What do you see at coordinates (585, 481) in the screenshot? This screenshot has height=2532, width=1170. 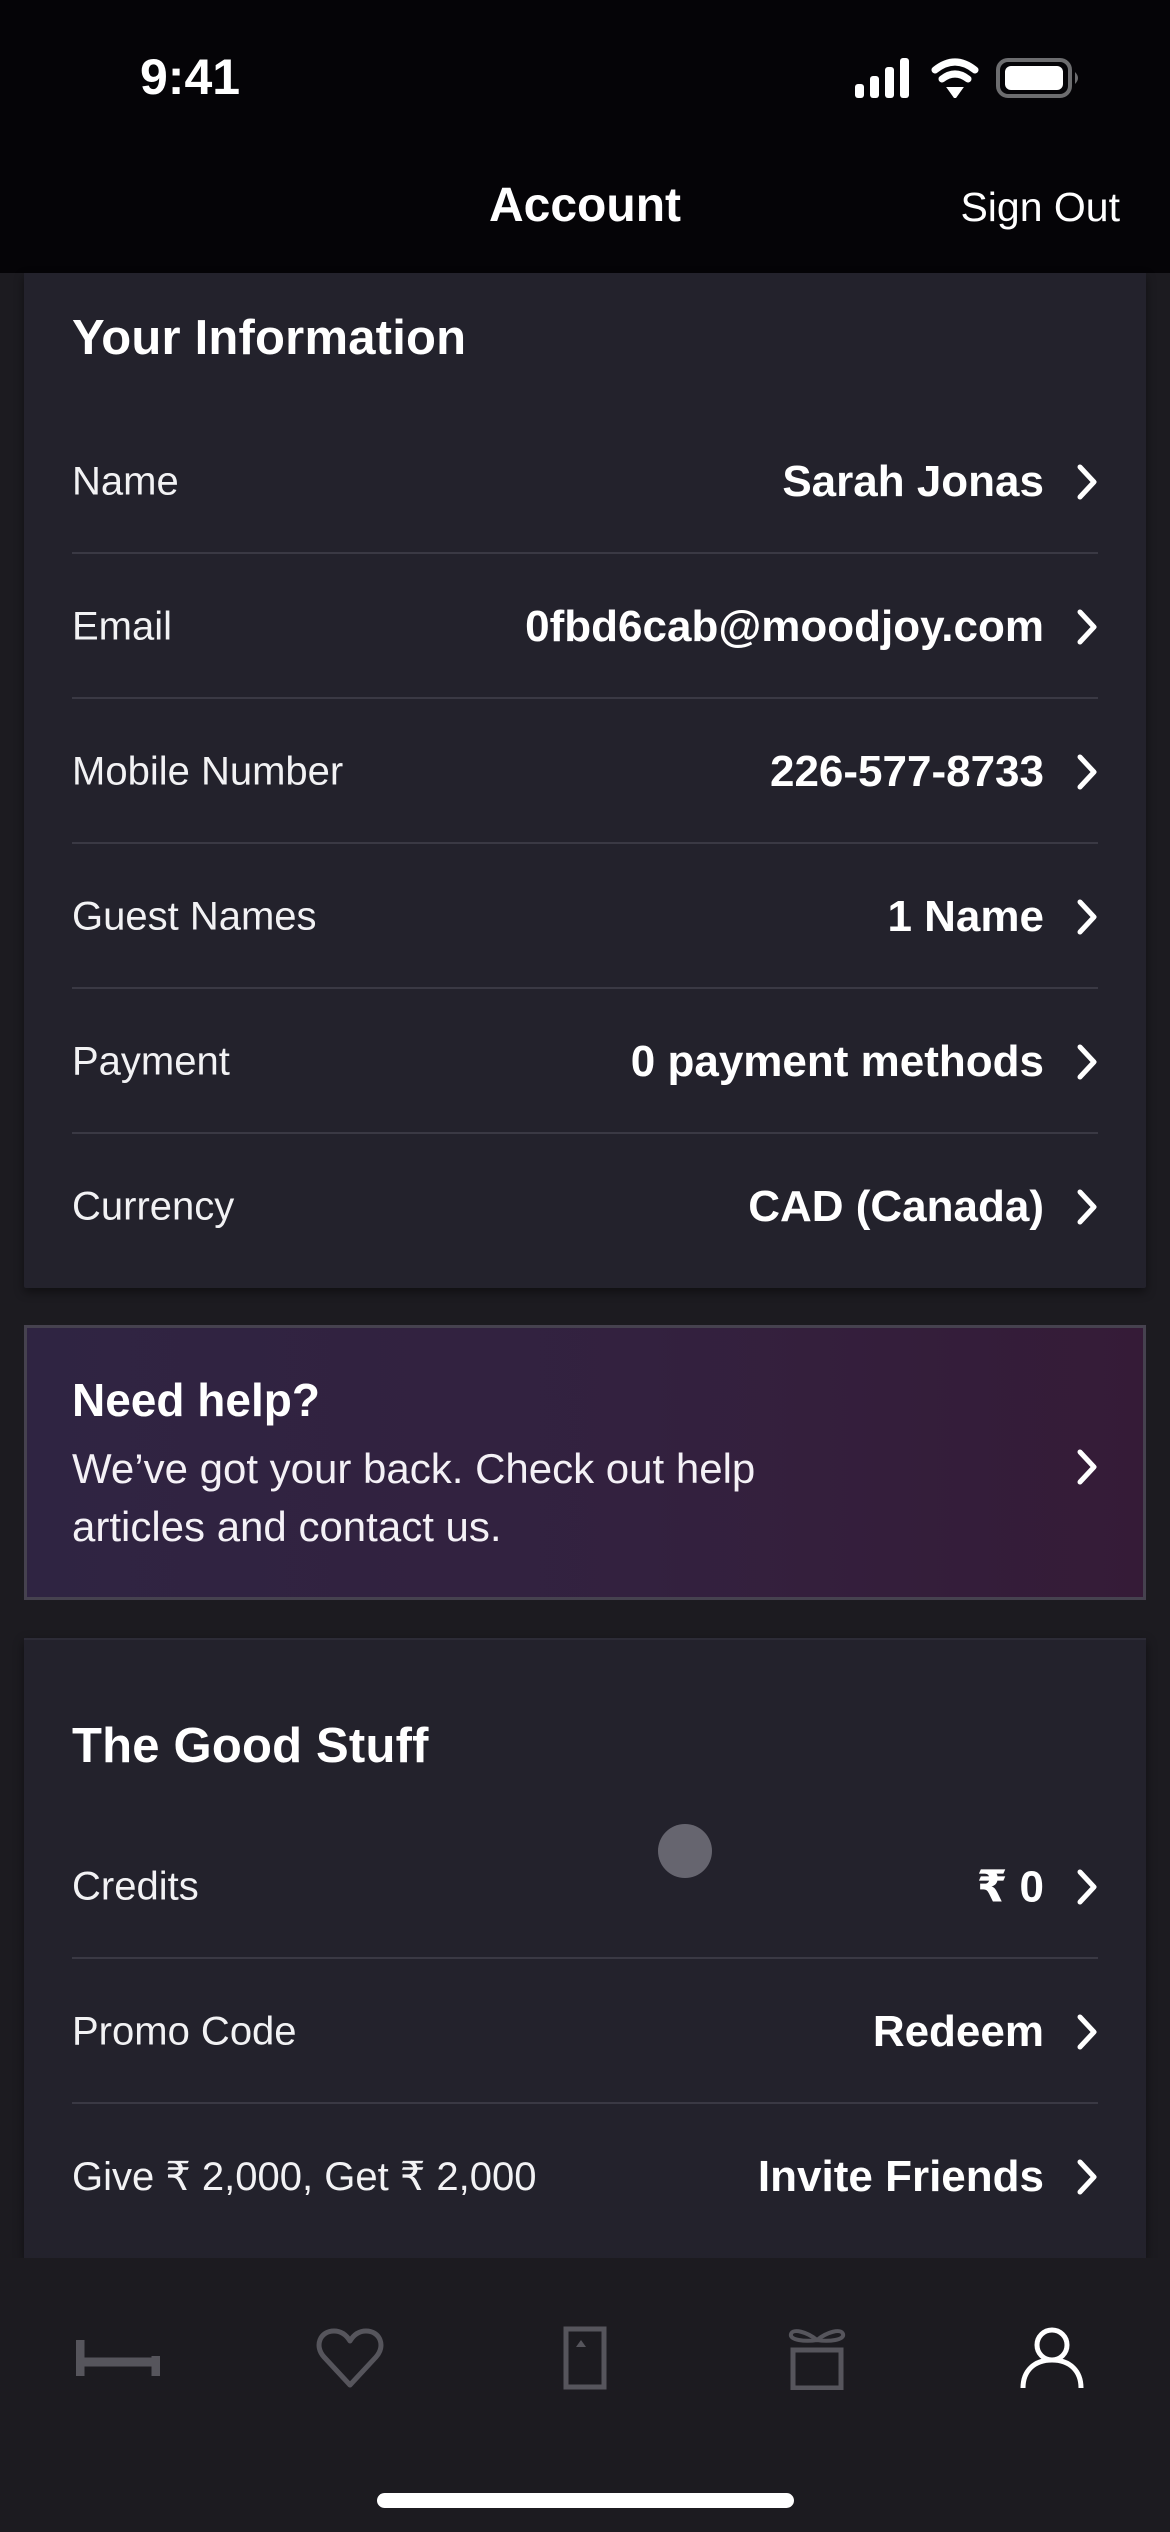 I see `list-item: Name Sarah Jonas` at bounding box center [585, 481].